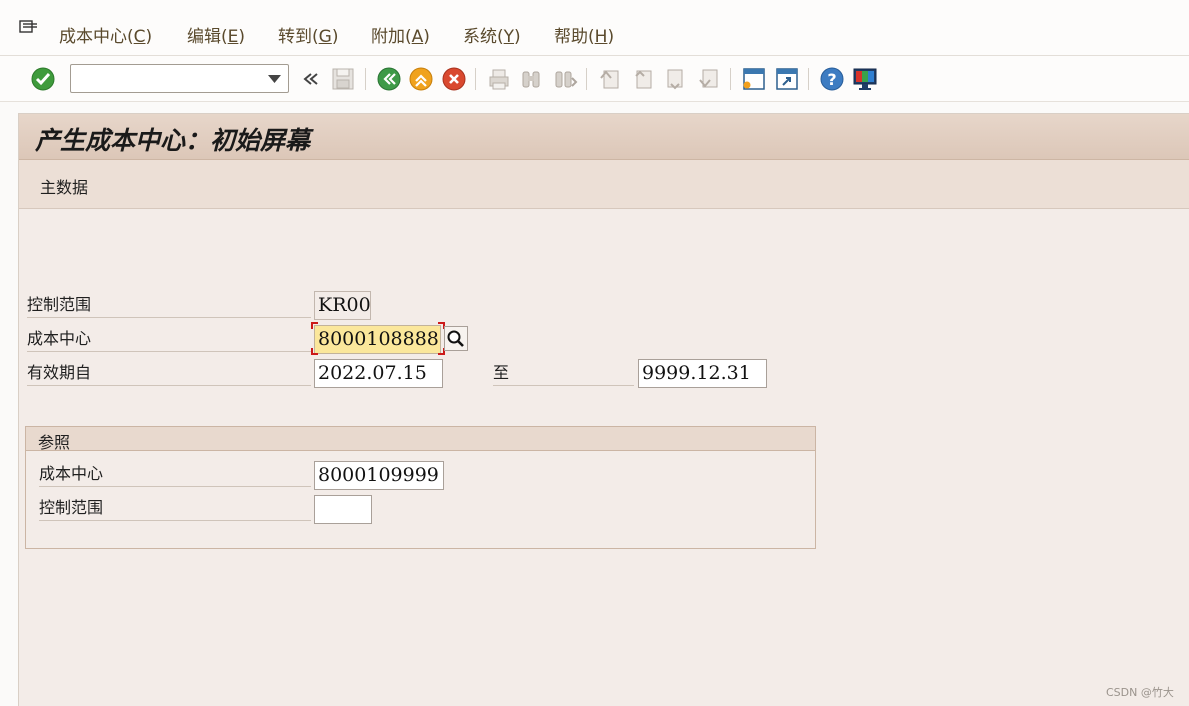 This screenshot has width=1189, height=706. I want to click on customize-layout-icon, so click(865, 79).